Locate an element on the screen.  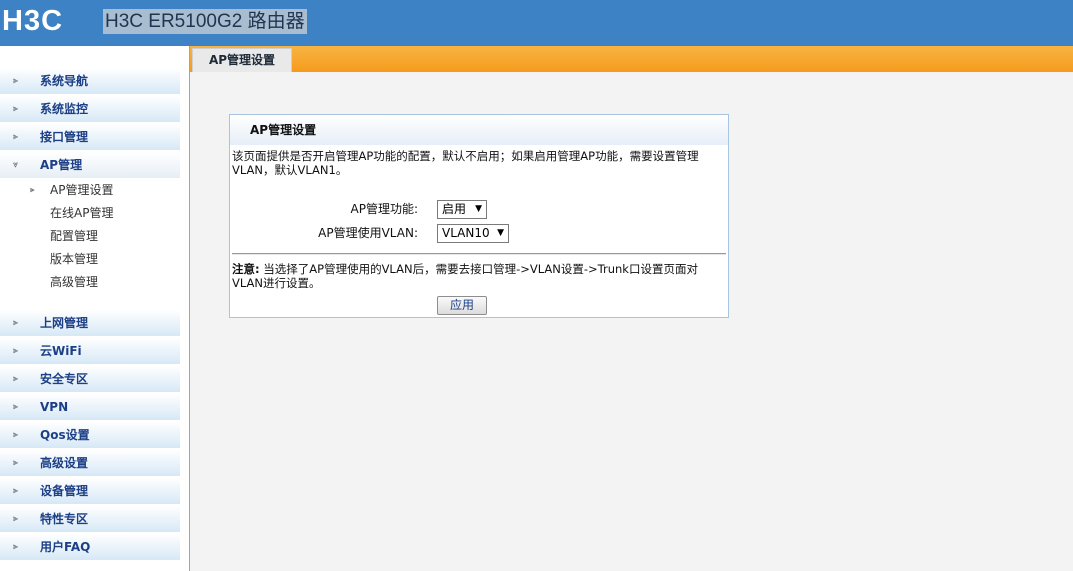
sidebar-subitem-online-ap: 在线AP管理 is located at coordinates (81, 213).